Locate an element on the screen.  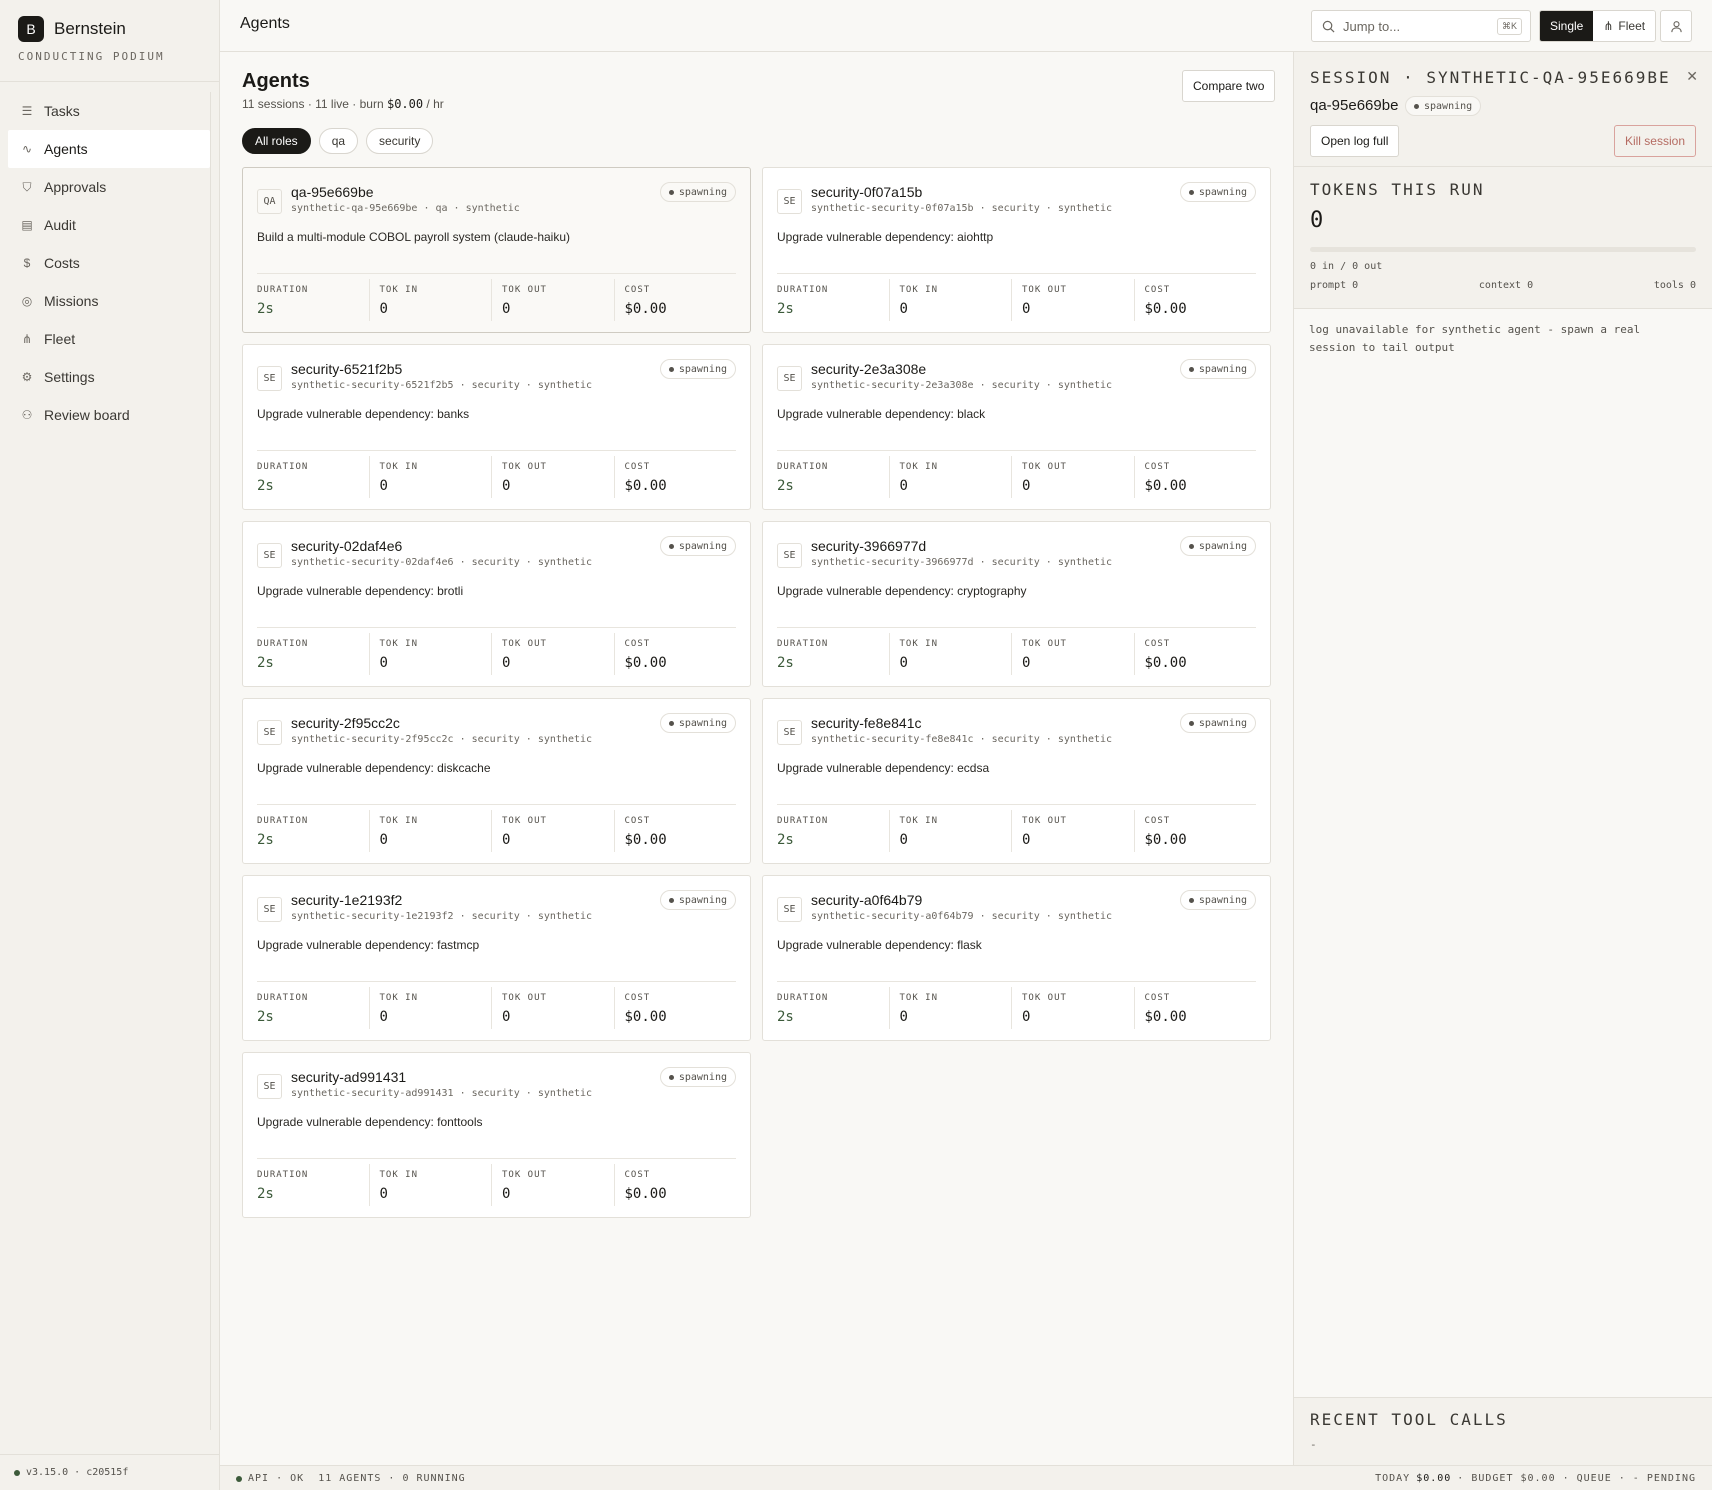
brand: B Bernstein is located at coordinates (72, 29).